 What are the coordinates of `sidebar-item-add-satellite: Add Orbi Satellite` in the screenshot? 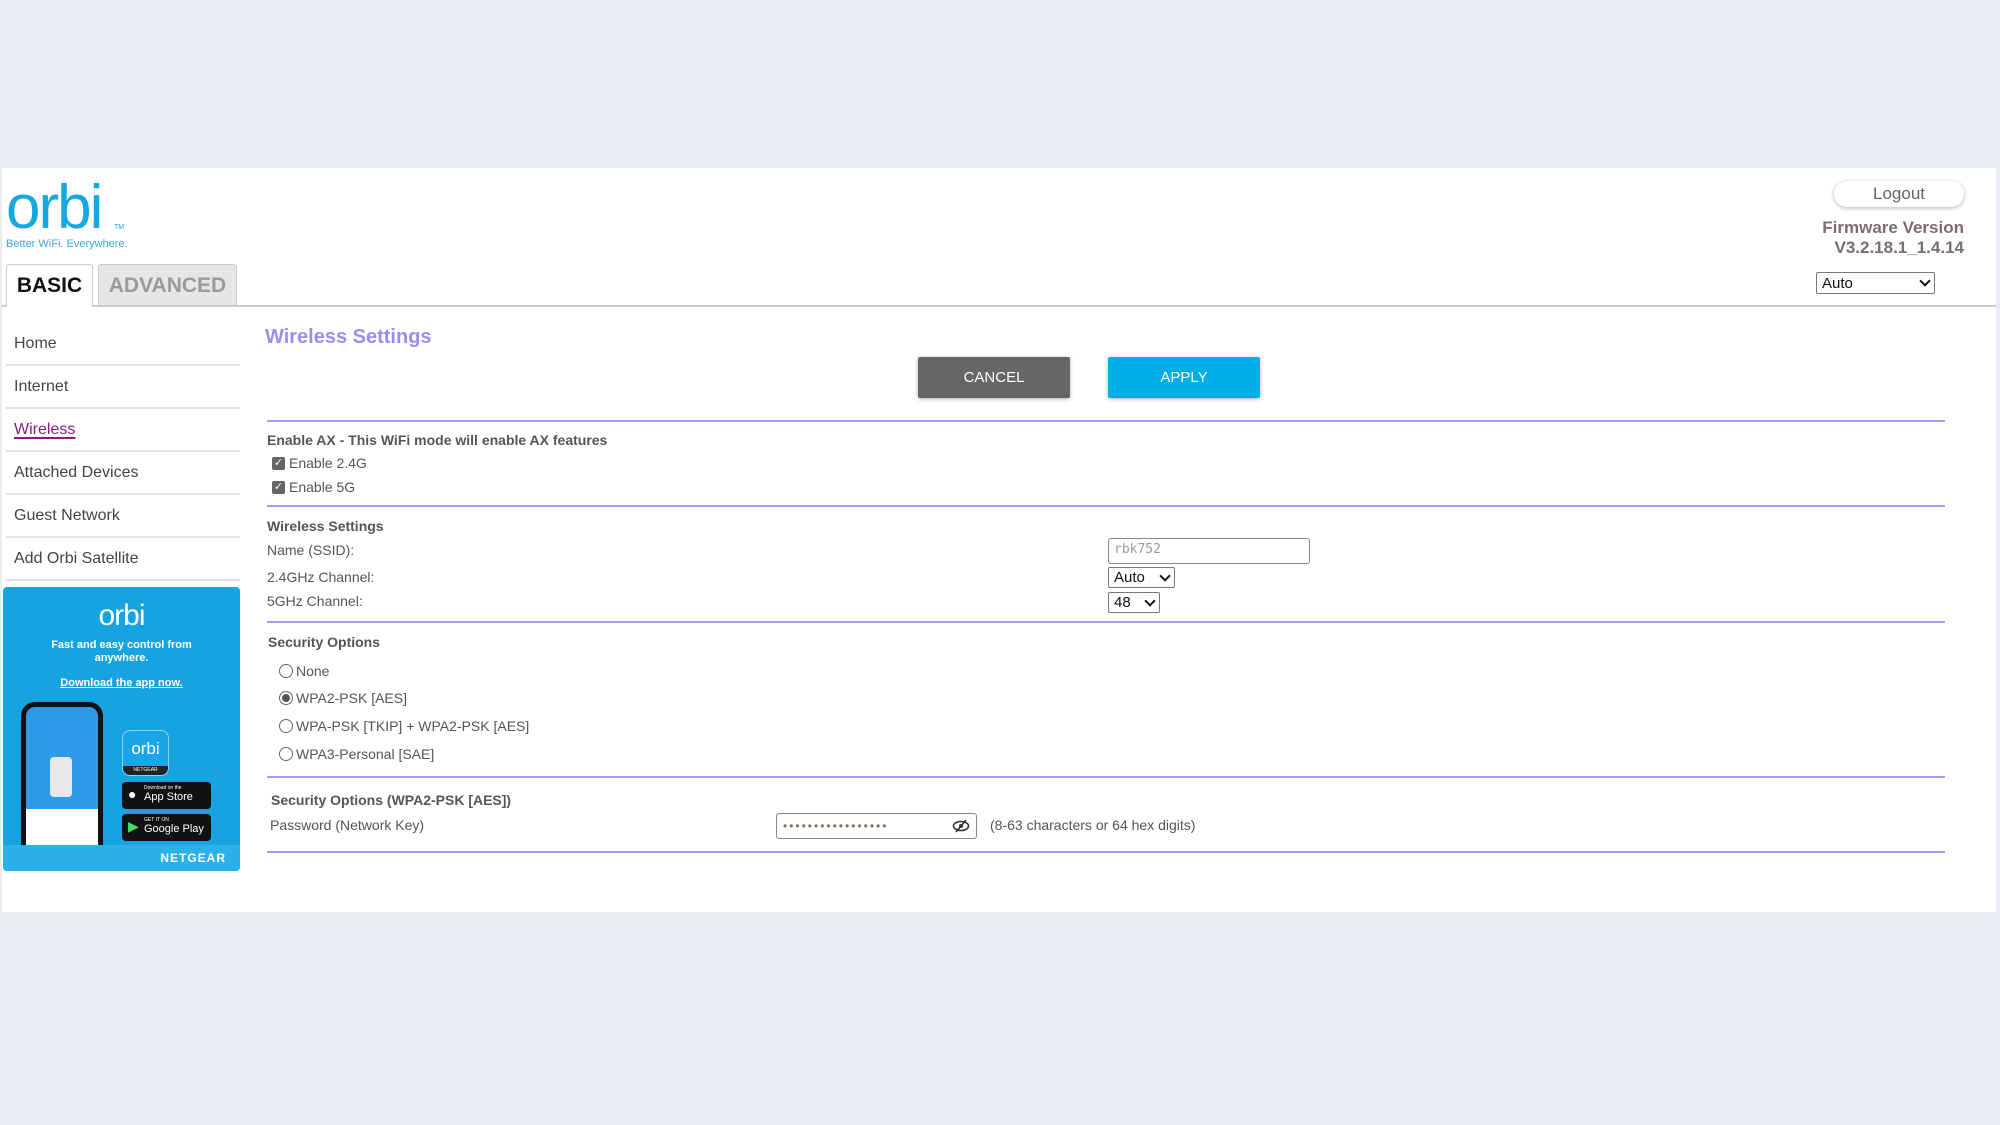 It's located at (123, 559).